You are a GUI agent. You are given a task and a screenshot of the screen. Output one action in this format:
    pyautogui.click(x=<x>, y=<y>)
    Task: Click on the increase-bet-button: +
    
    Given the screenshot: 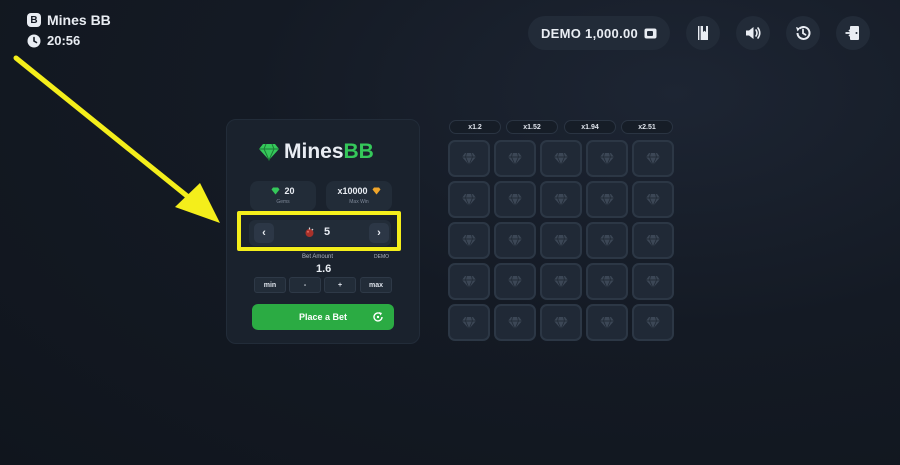 What is the action you would take?
    pyautogui.click(x=340, y=285)
    